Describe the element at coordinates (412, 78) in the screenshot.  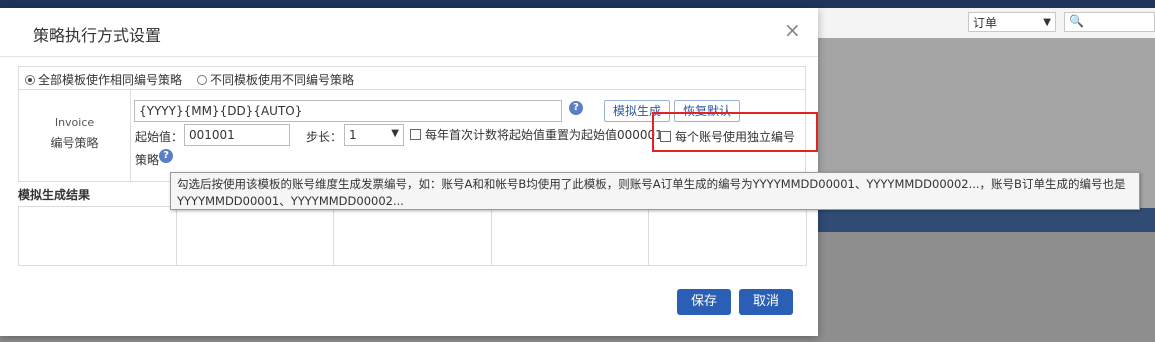
I see `radio-row: 全部模板使作相同编号策略 不同模板使用不同编号策略` at that location.